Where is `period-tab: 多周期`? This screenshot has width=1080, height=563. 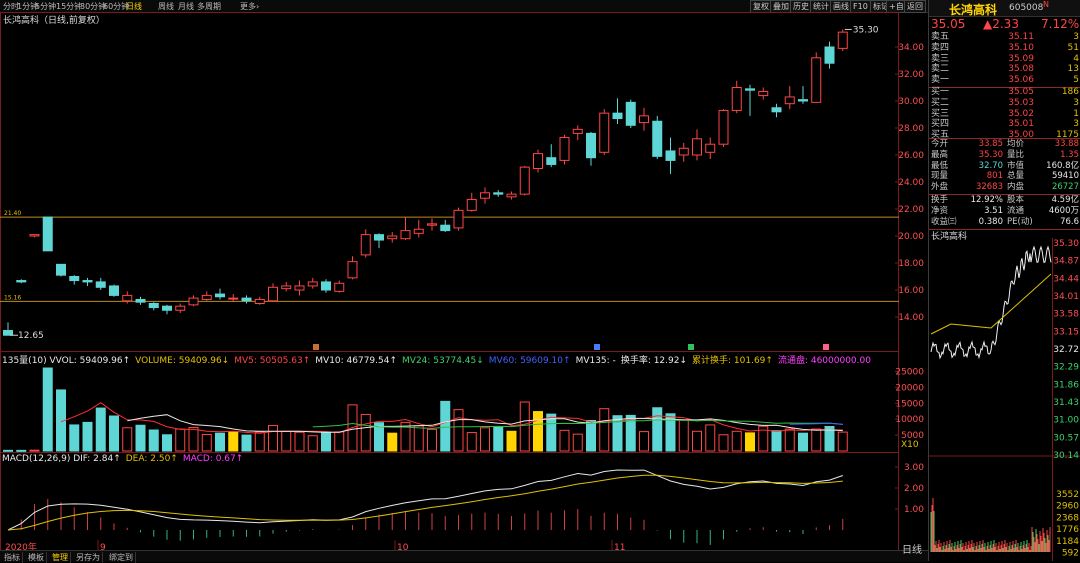
period-tab: 多周期 is located at coordinates (209, 6).